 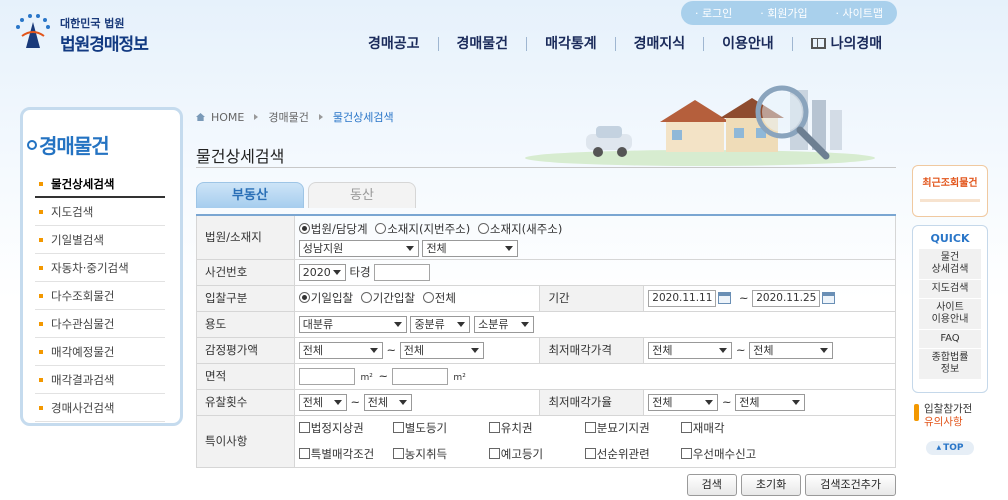 I want to click on lot-address-radio, so click(x=381, y=228).